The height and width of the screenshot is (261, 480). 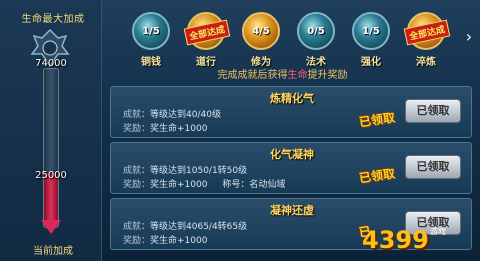 I want to click on orb-value: 0/5, so click(x=316, y=31).